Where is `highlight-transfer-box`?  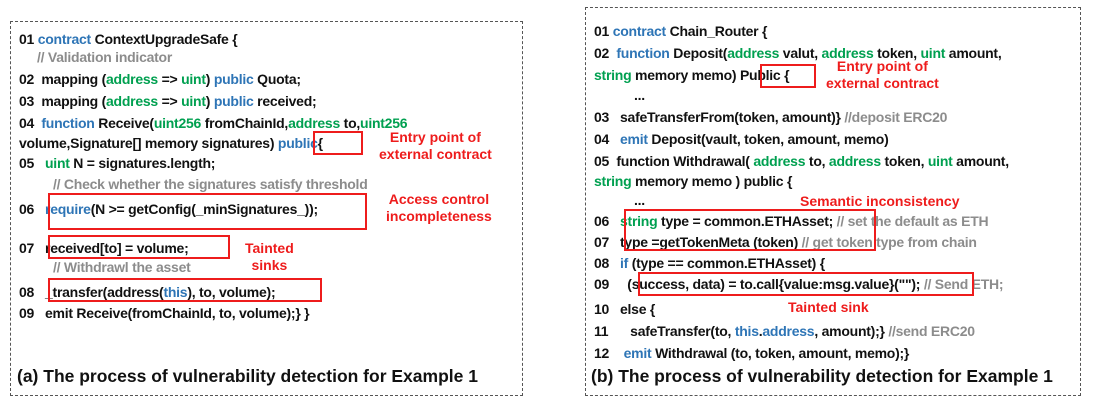 highlight-transfer-box is located at coordinates (185, 290).